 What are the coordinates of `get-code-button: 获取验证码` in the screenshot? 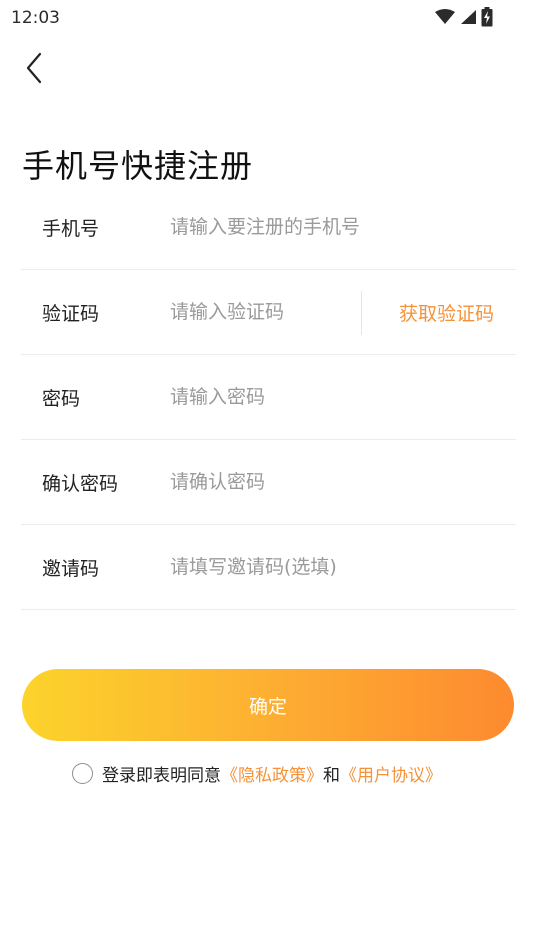 It's located at (446, 312).